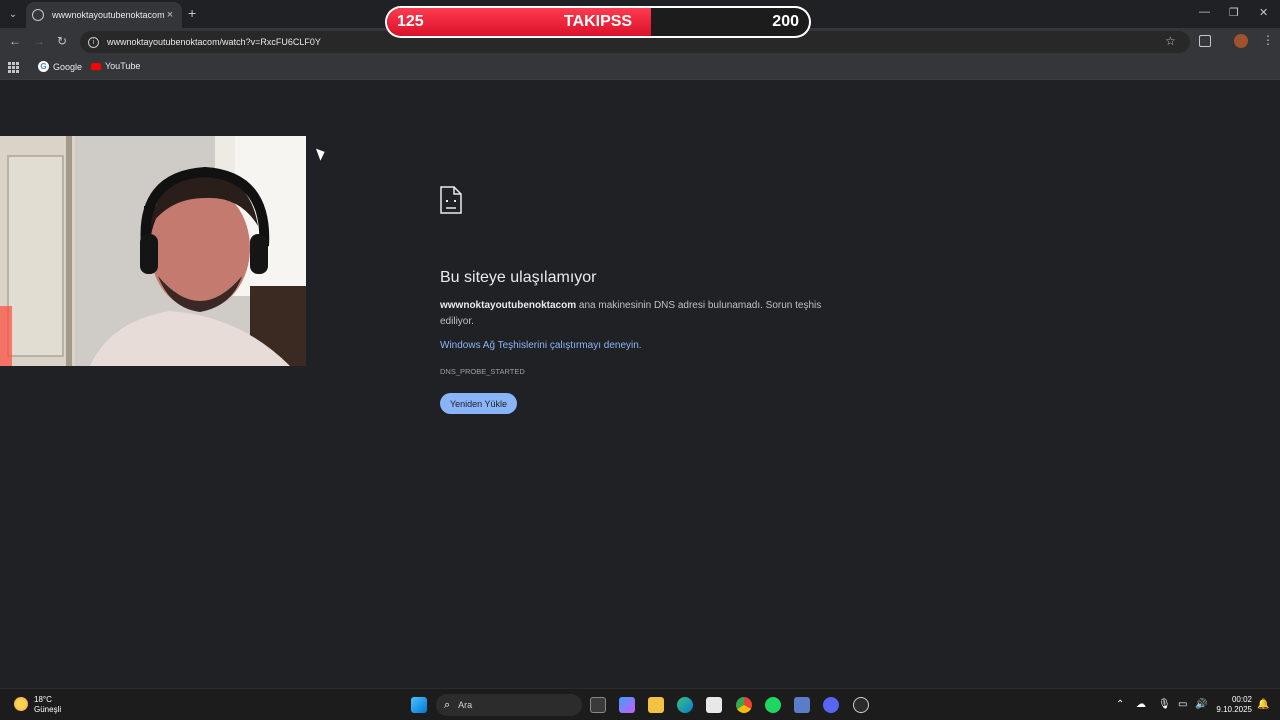 The width and height of the screenshot is (1280, 720). What do you see at coordinates (447, 704) in the screenshot?
I see `search-icon: ⌕` at bounding box center [447, 704].